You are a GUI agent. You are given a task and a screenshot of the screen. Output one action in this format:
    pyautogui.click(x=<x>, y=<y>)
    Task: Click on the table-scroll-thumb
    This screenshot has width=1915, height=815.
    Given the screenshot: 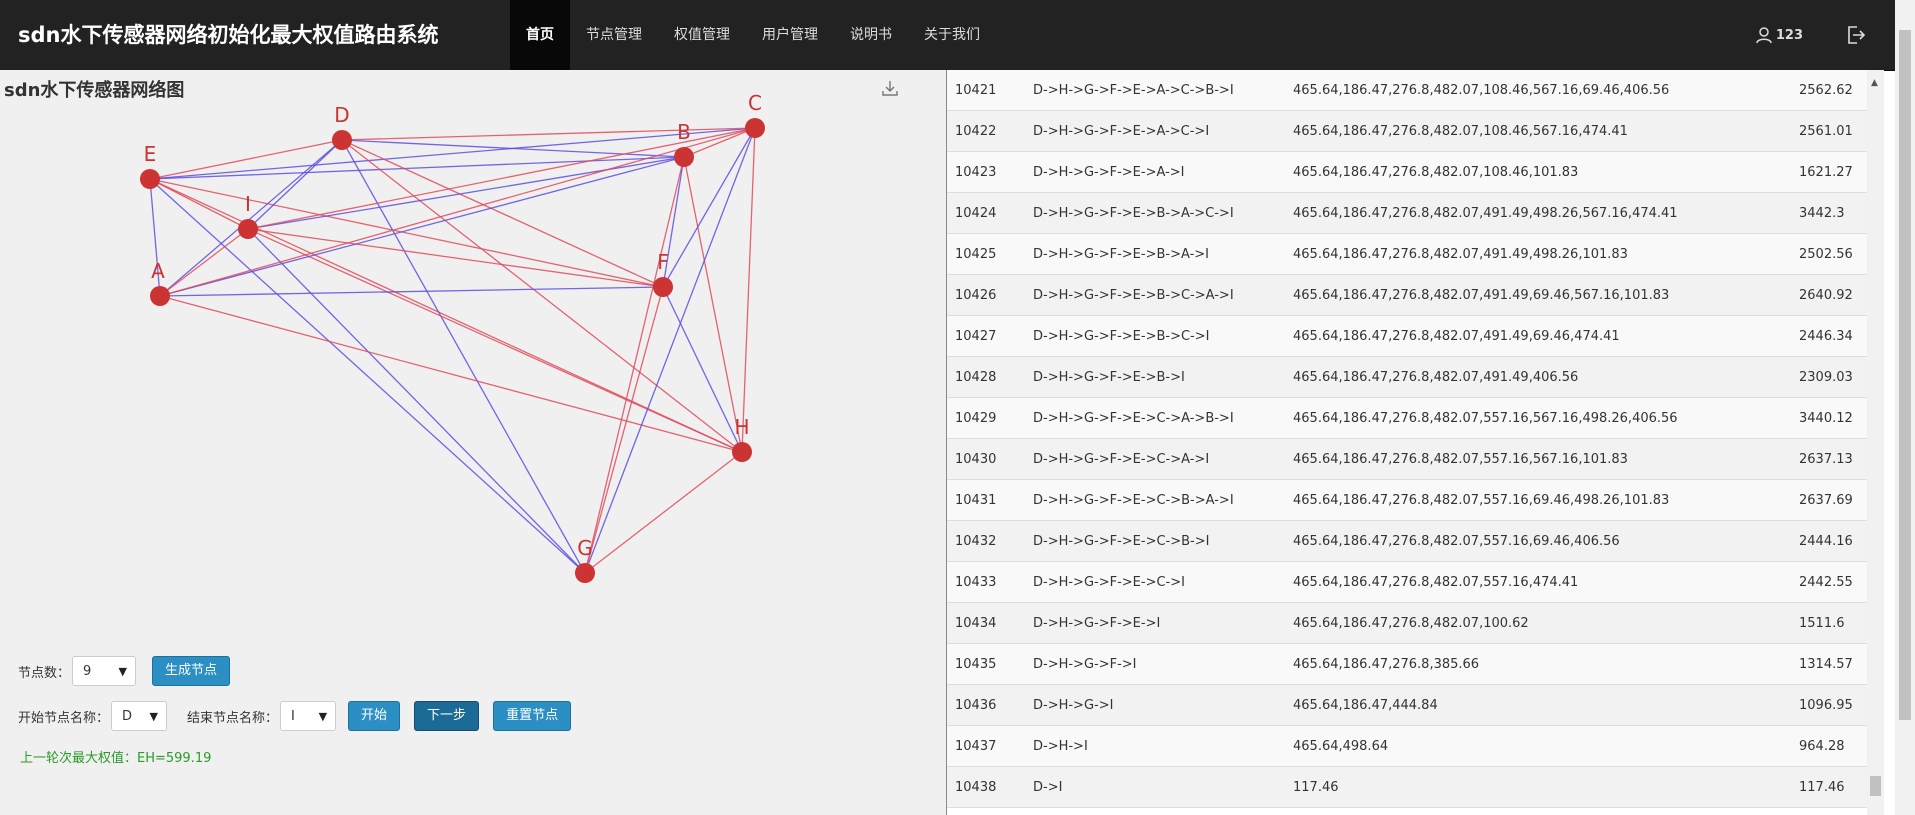 What is the action you would take?
    pyautogui.click(x=1875, y=786)
    